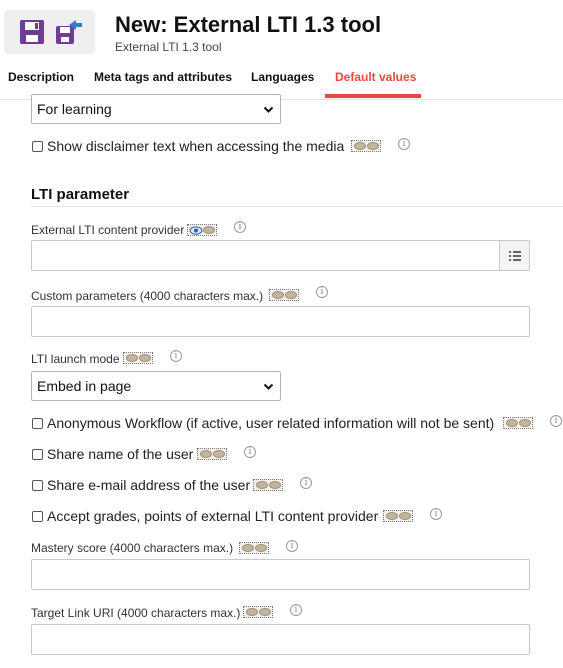  Describe the element at coordinates (37, 454) in the screenshot. I see `share-name-checkbox` at that location.